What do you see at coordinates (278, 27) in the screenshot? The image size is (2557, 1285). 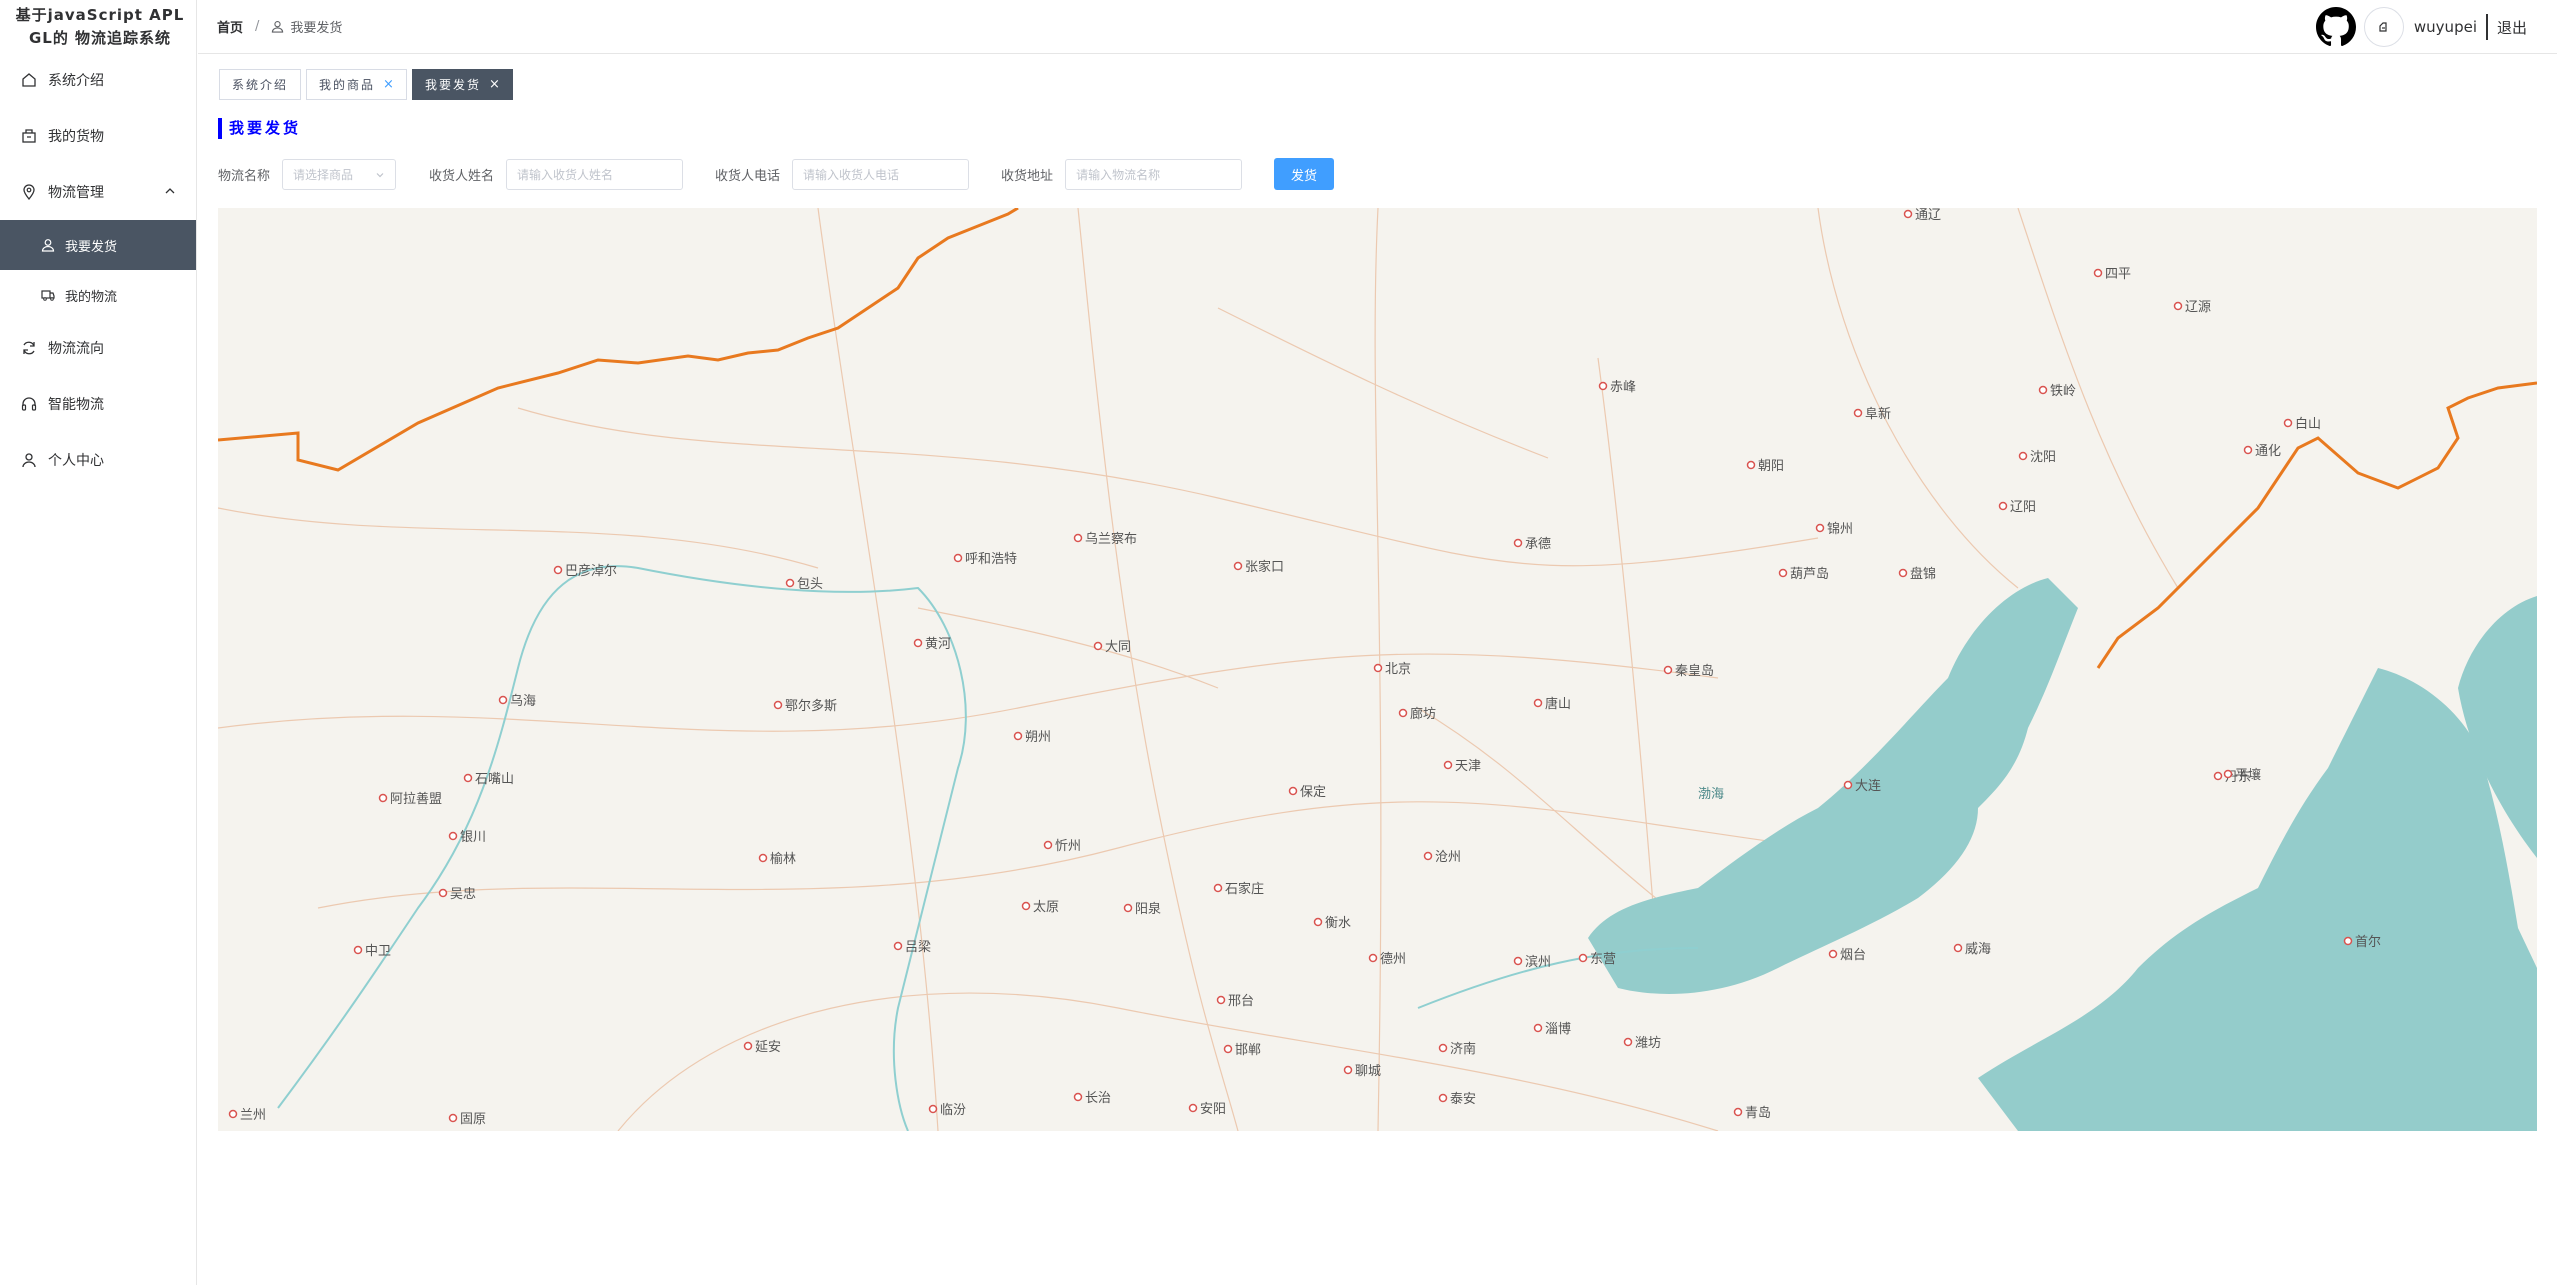 I see `user-icon` at bounding box center [278, 27].